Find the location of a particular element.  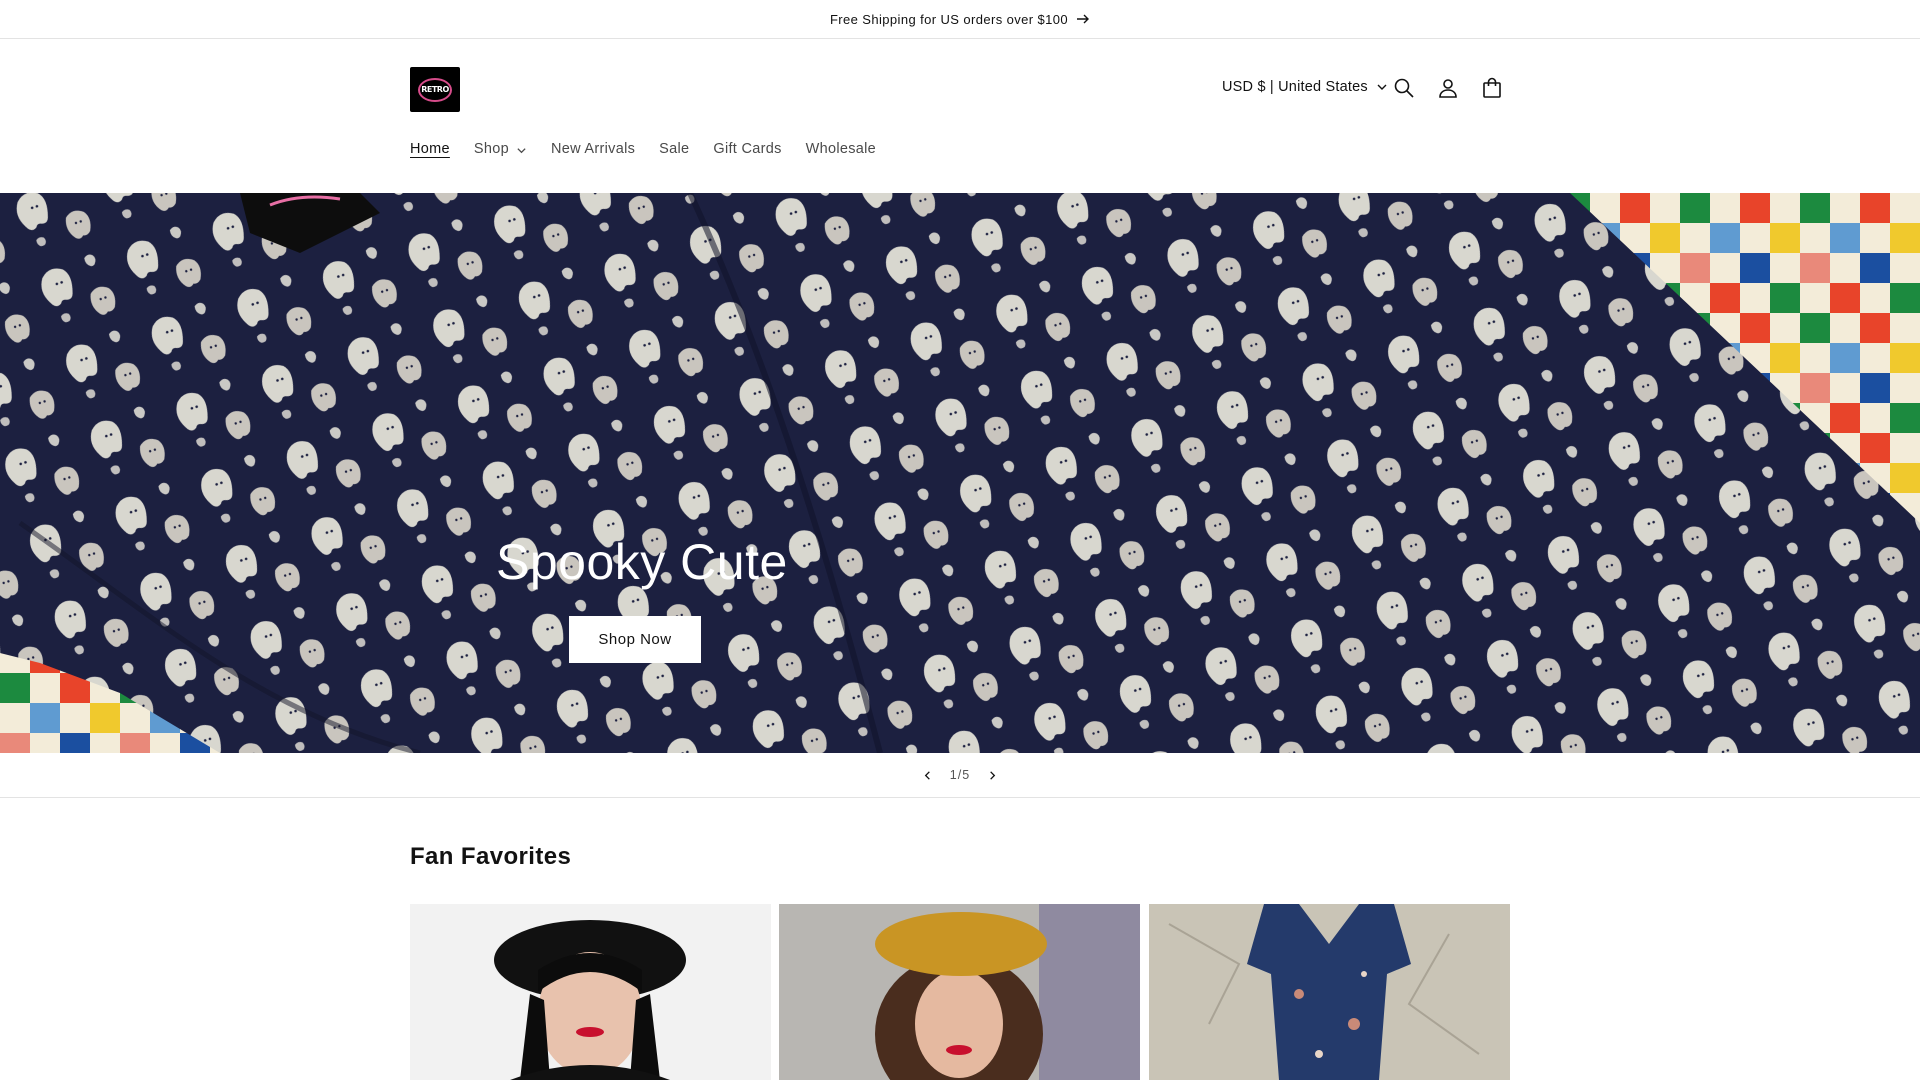

announcement-text: Free Shipping for US orders over $100 is located at coordinates (949, 19).